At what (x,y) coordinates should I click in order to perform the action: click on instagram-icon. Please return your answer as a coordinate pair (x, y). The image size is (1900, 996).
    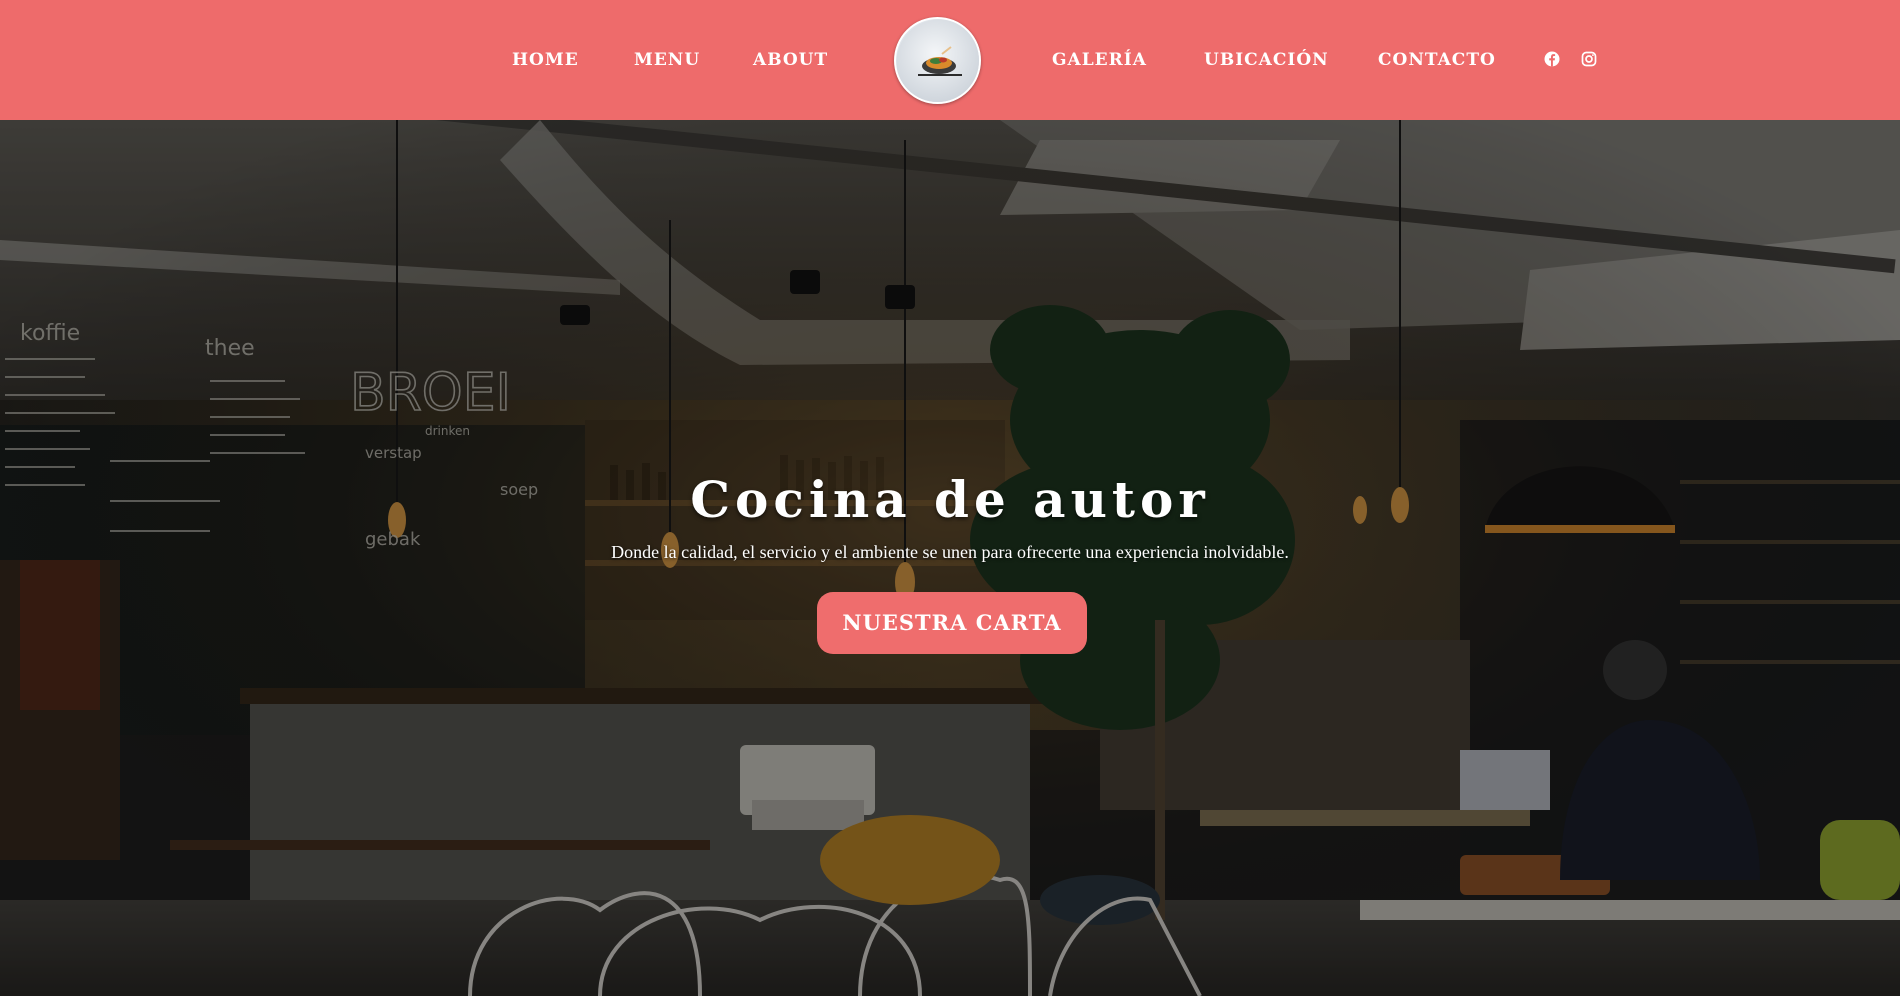
    Looking at the image, I should click on (1589, 59).